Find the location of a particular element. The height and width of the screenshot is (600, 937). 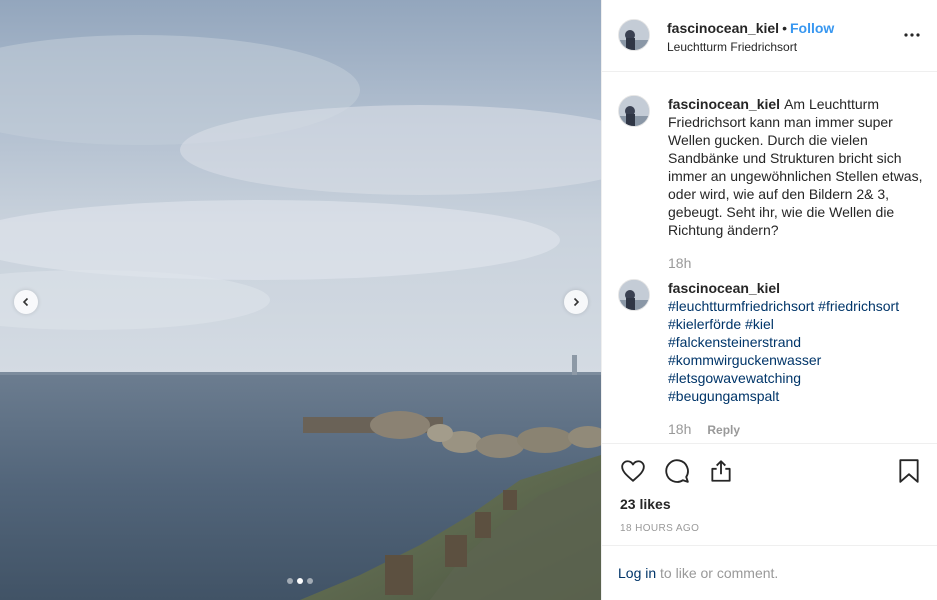

like-button is located at coordinates (633, 472).